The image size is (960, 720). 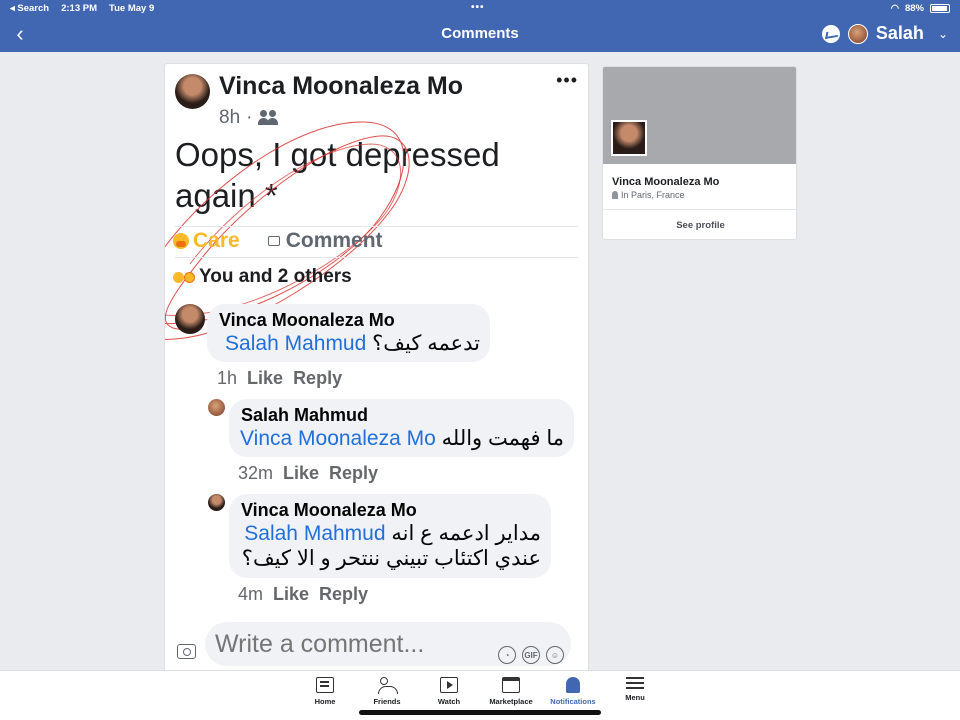 I want to click on reply-author: Vinca Moonaleza Mo, so click(x=391, y=510).